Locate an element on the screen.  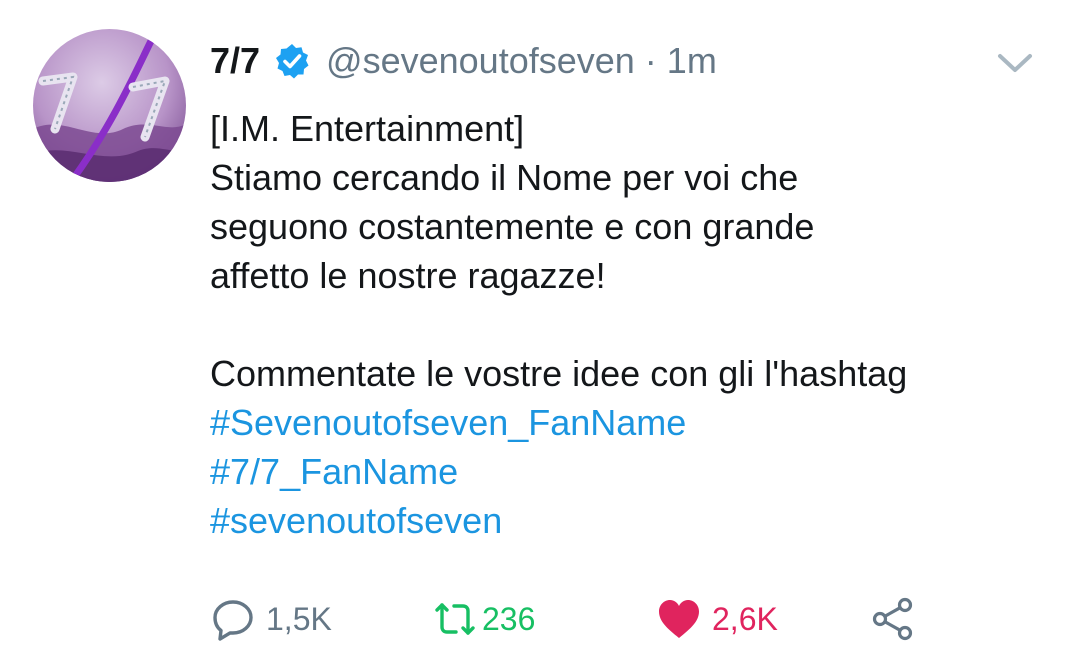
reply-icon is located at coordinates (233, 620).